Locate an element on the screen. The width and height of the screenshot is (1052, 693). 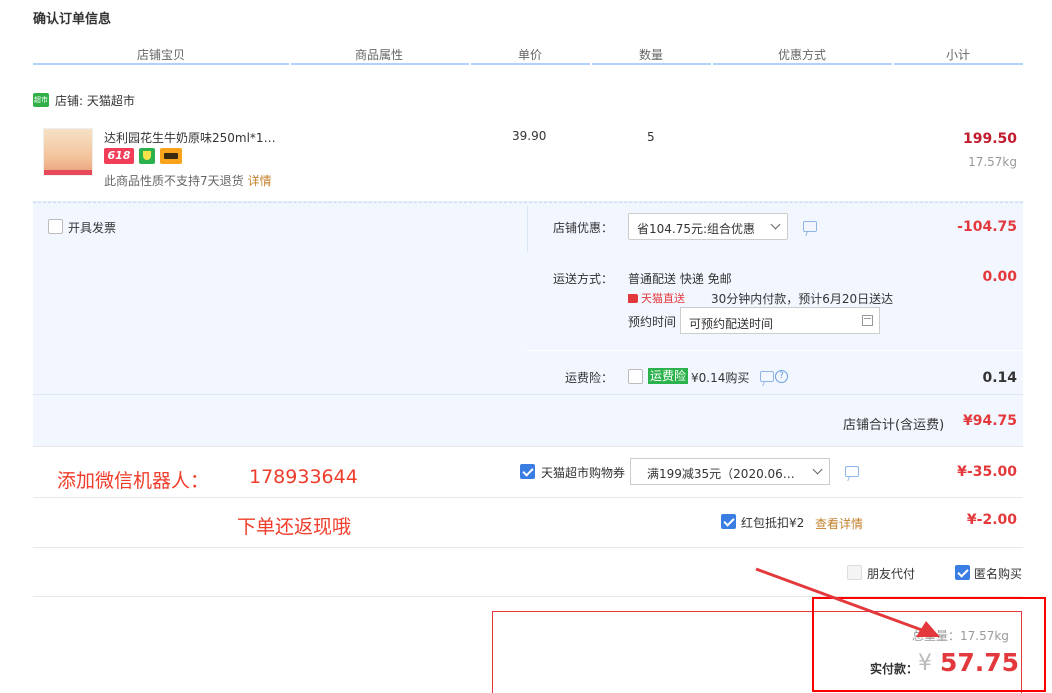
anonymous-purchase-checkbox is located at coordinates (962, 572).